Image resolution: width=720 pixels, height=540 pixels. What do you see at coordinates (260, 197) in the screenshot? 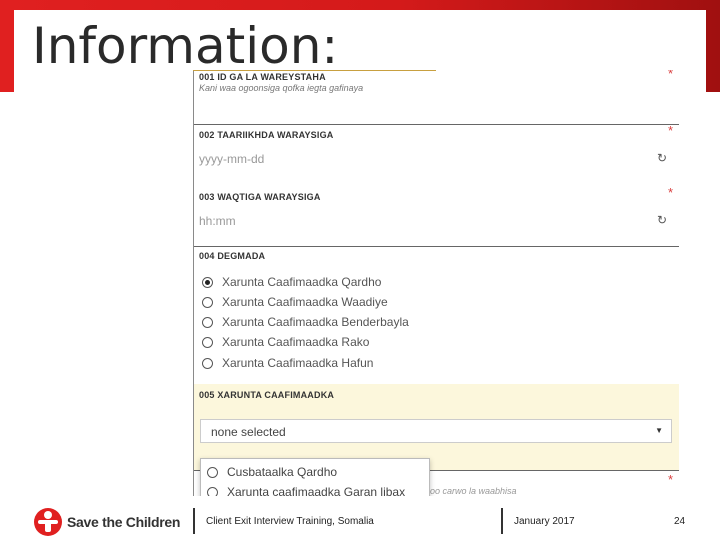
I see `question-003-label: 003 WAQTIGA WARAYSIGA` at bounding box center [260, 197].